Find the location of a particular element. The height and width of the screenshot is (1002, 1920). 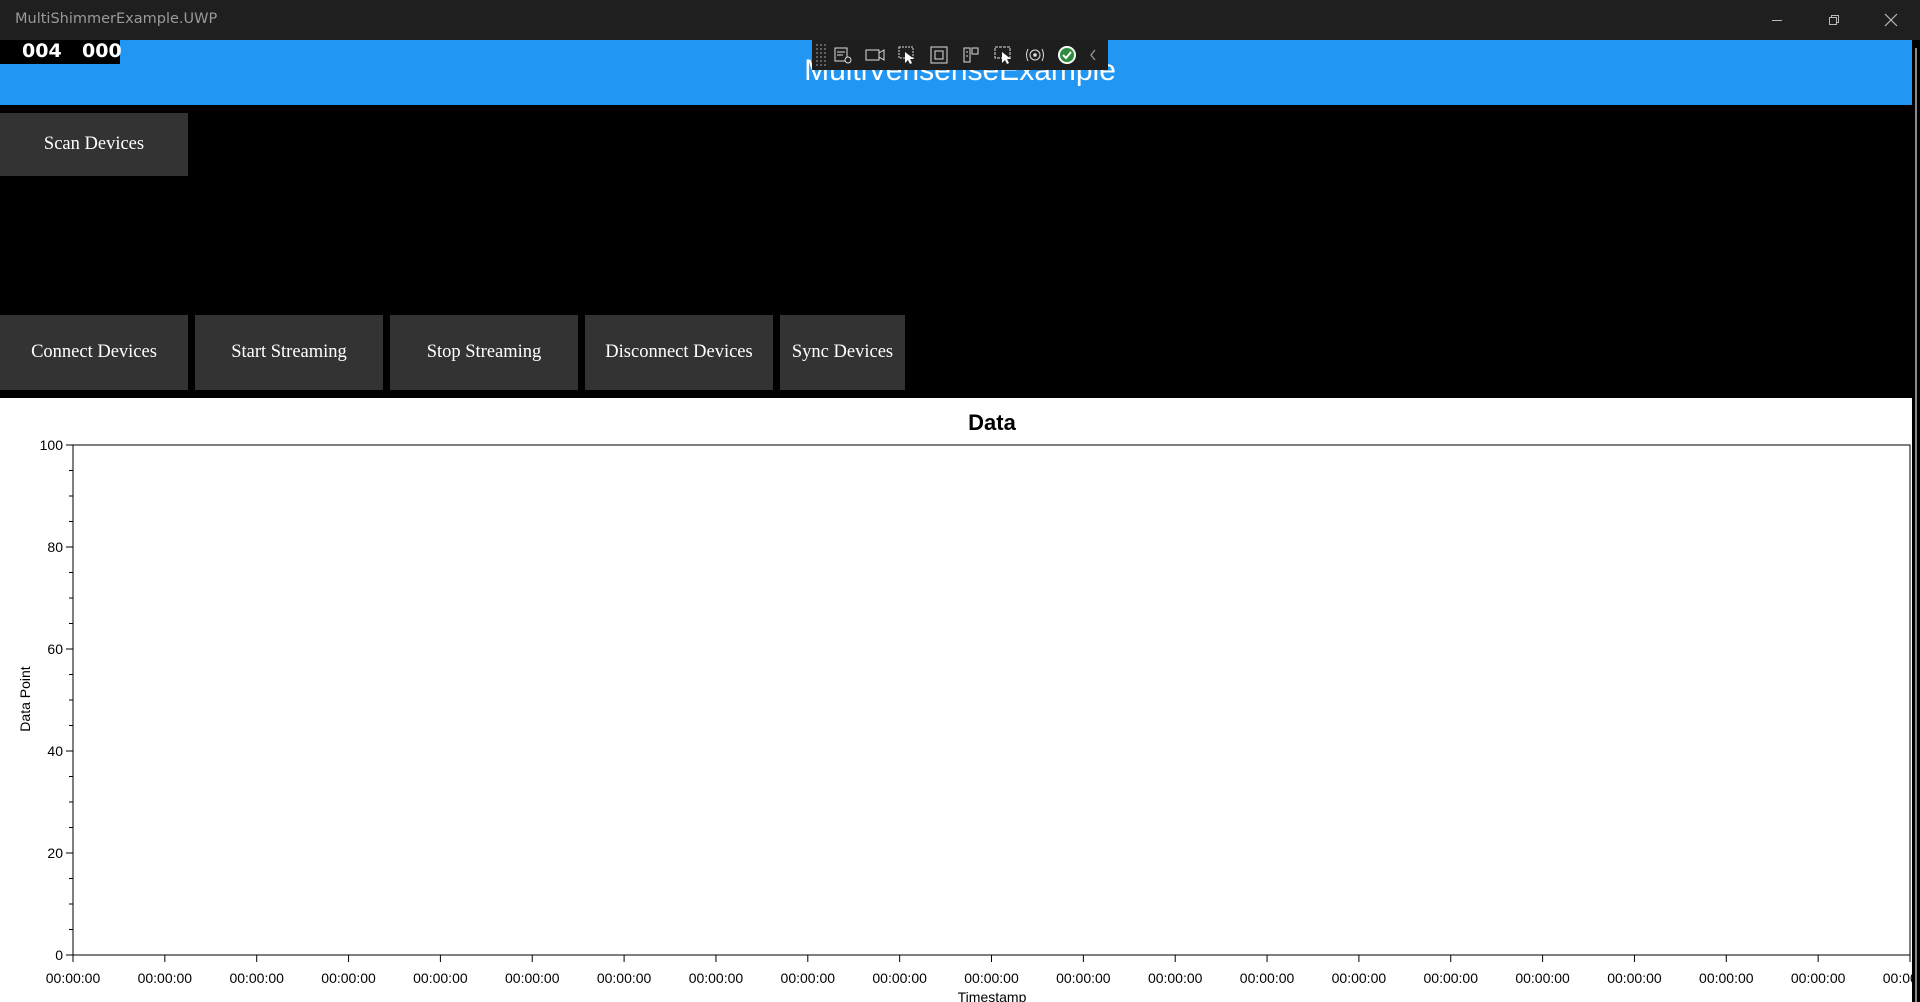

preview-selection-button is located at coordinates (1003, 55).